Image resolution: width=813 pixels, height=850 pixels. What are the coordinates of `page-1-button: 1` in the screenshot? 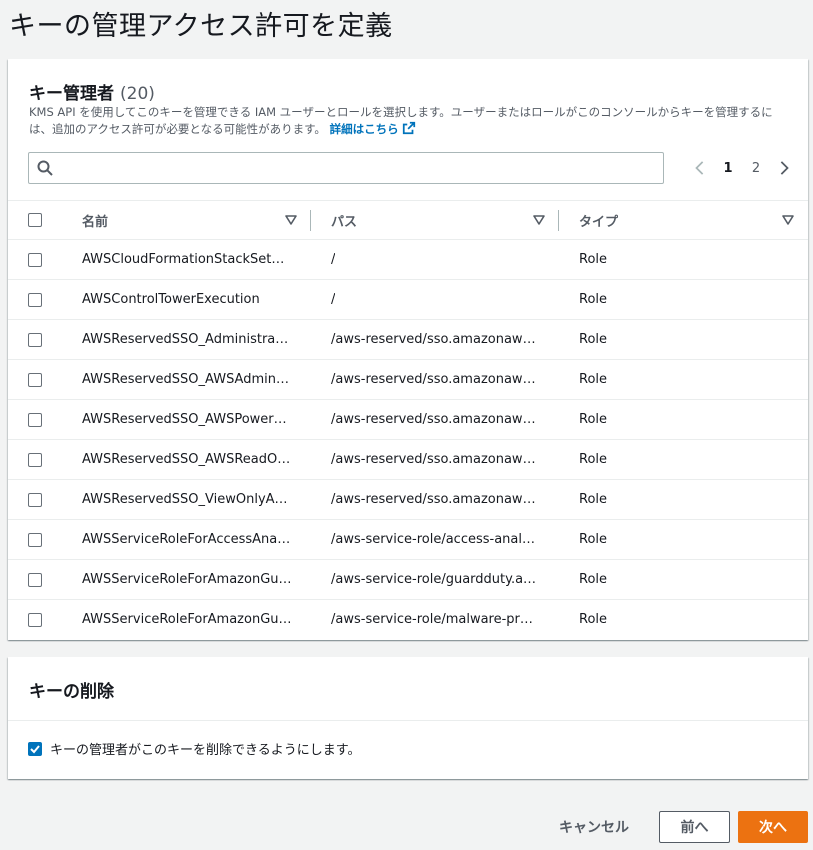 It's located at (728, 168).